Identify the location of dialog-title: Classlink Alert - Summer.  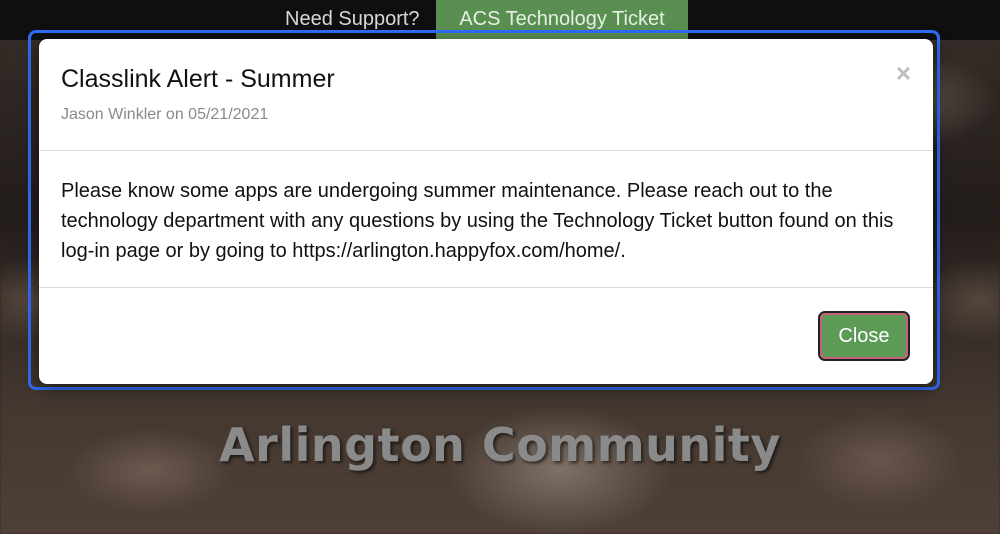
(198, 79).